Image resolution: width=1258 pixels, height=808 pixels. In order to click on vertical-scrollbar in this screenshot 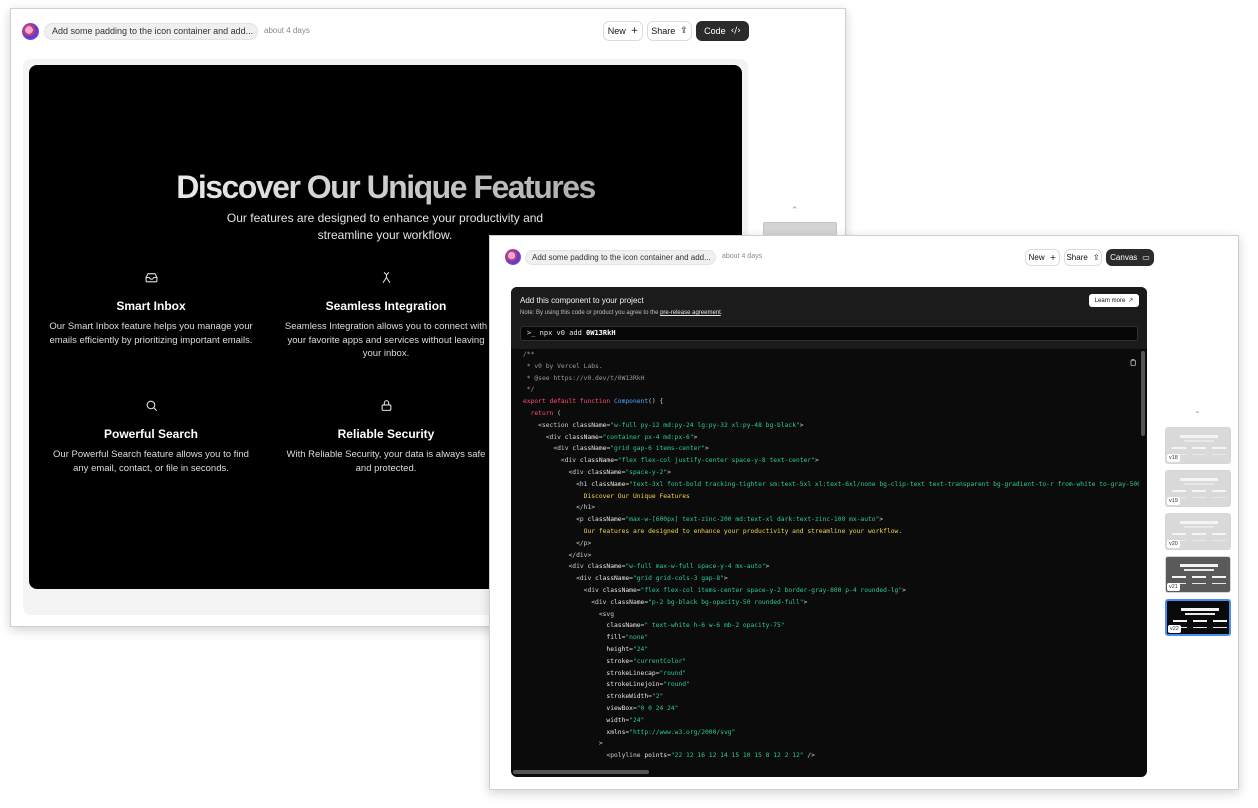, I will do `click(1143, 393)`.